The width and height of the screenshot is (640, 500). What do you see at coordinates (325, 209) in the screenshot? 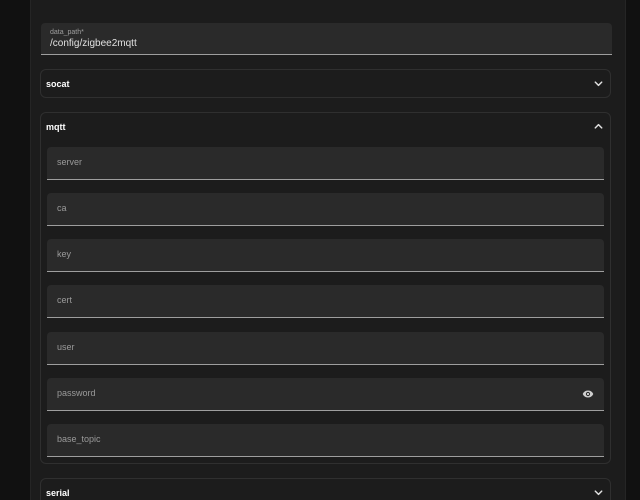
I see `ca-field: ca` at bounding box center [325, 209].